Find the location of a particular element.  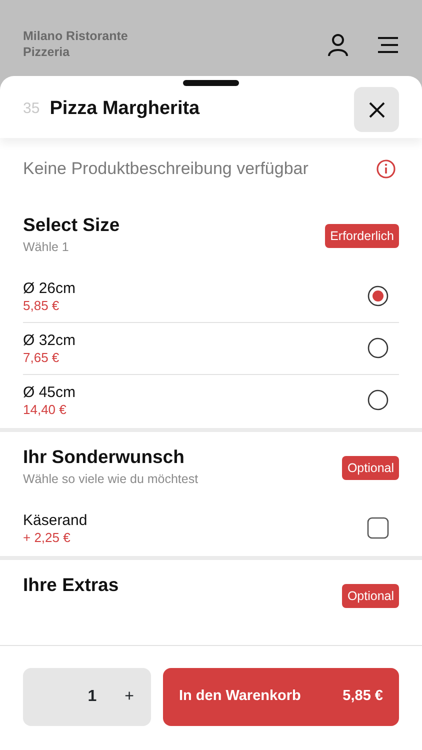

option-label: Käserand is located at coordinates (55, 520).